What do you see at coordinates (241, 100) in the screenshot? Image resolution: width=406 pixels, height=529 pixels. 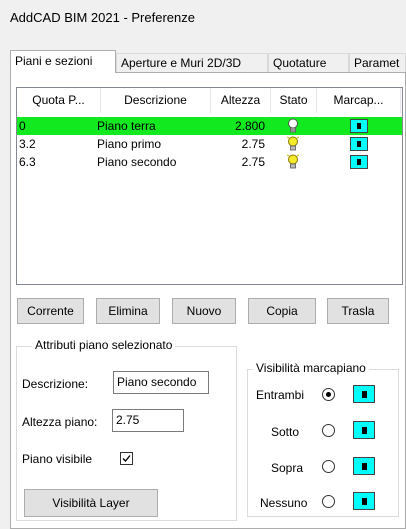 I see `column-header-altezza: Altezza` at bounding box center [241, 100].